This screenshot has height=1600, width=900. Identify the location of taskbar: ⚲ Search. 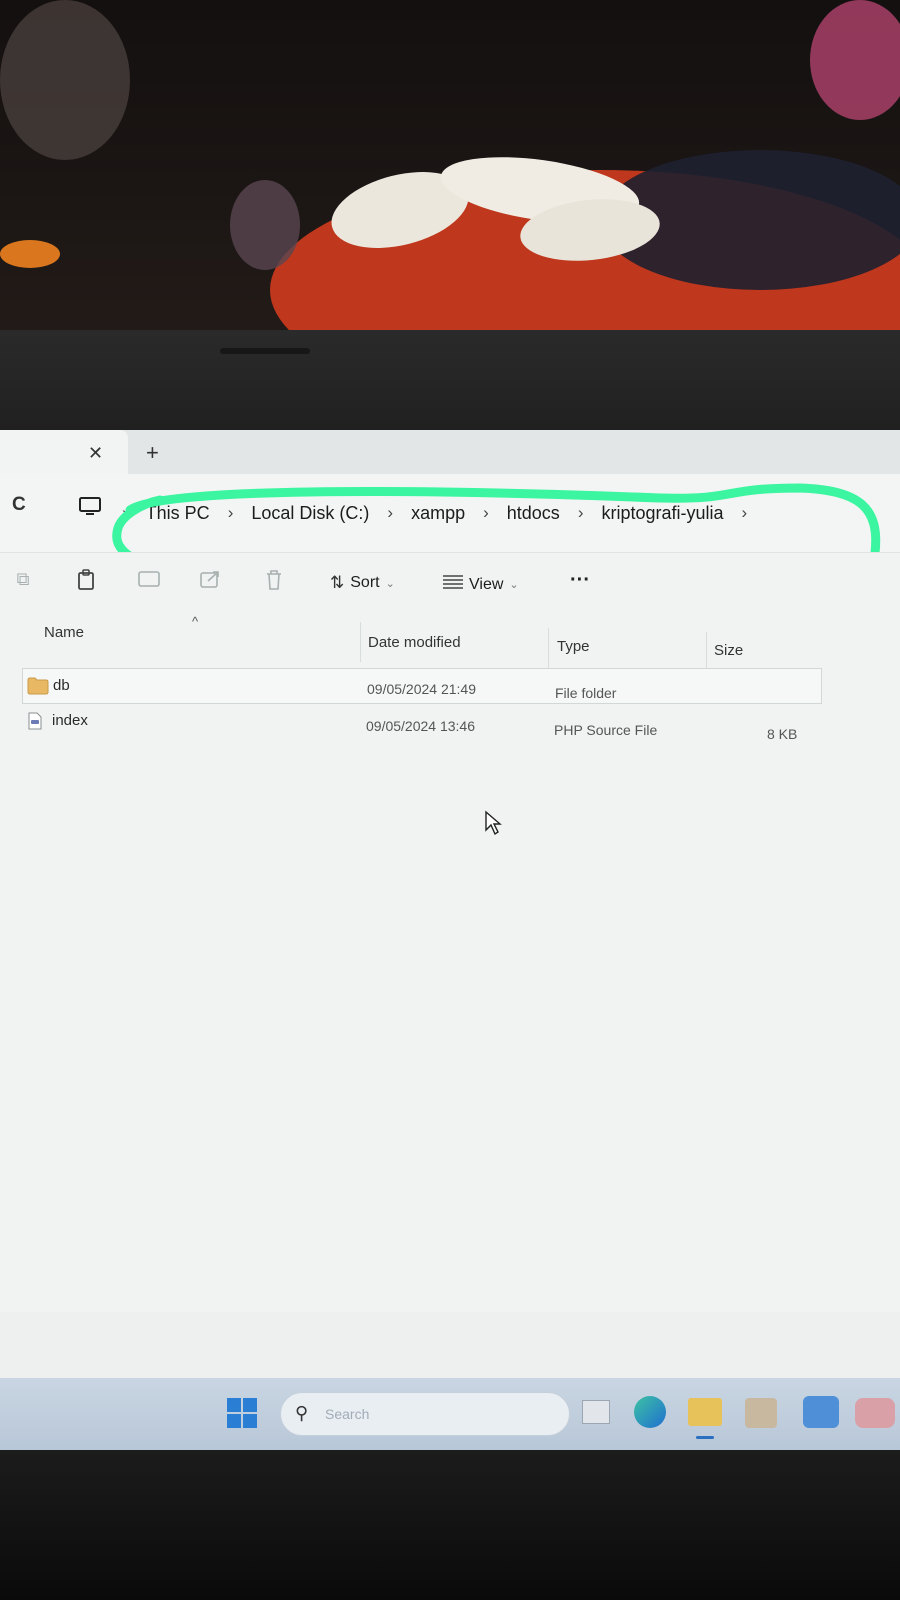
(450, 1414).